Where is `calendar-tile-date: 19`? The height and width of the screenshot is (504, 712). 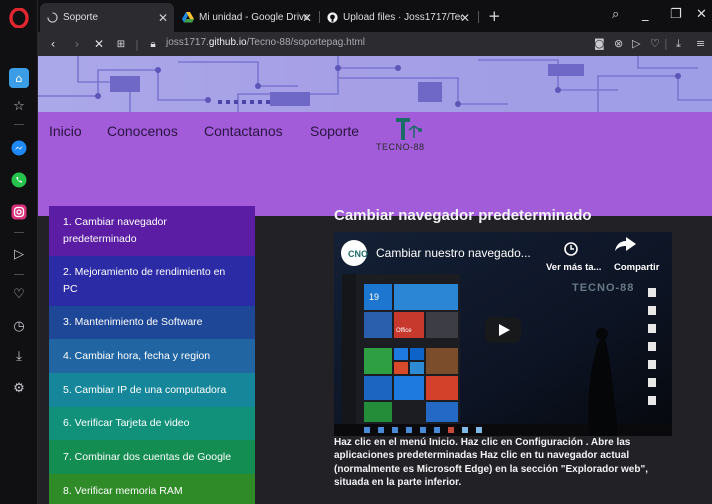
calendar-tile-date: 19 is located at coordinates (374, 297).